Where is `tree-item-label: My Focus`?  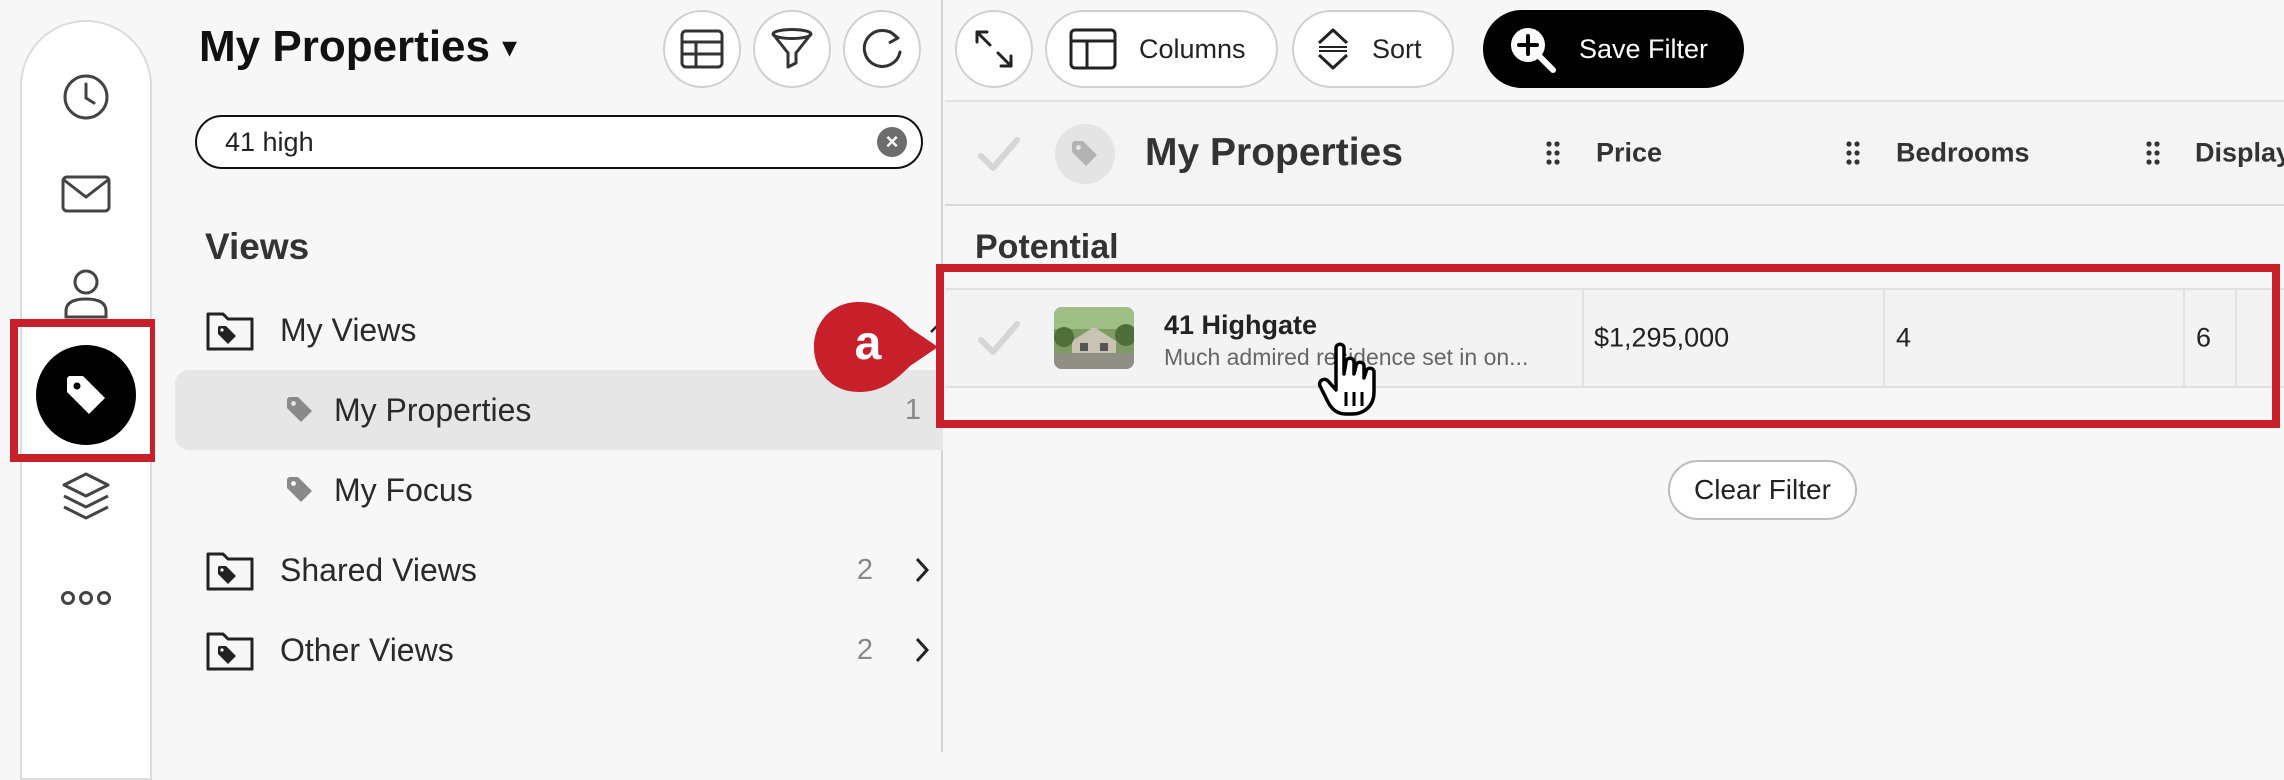
tree-item-label: My Focus is located at coordinates (403, 489).